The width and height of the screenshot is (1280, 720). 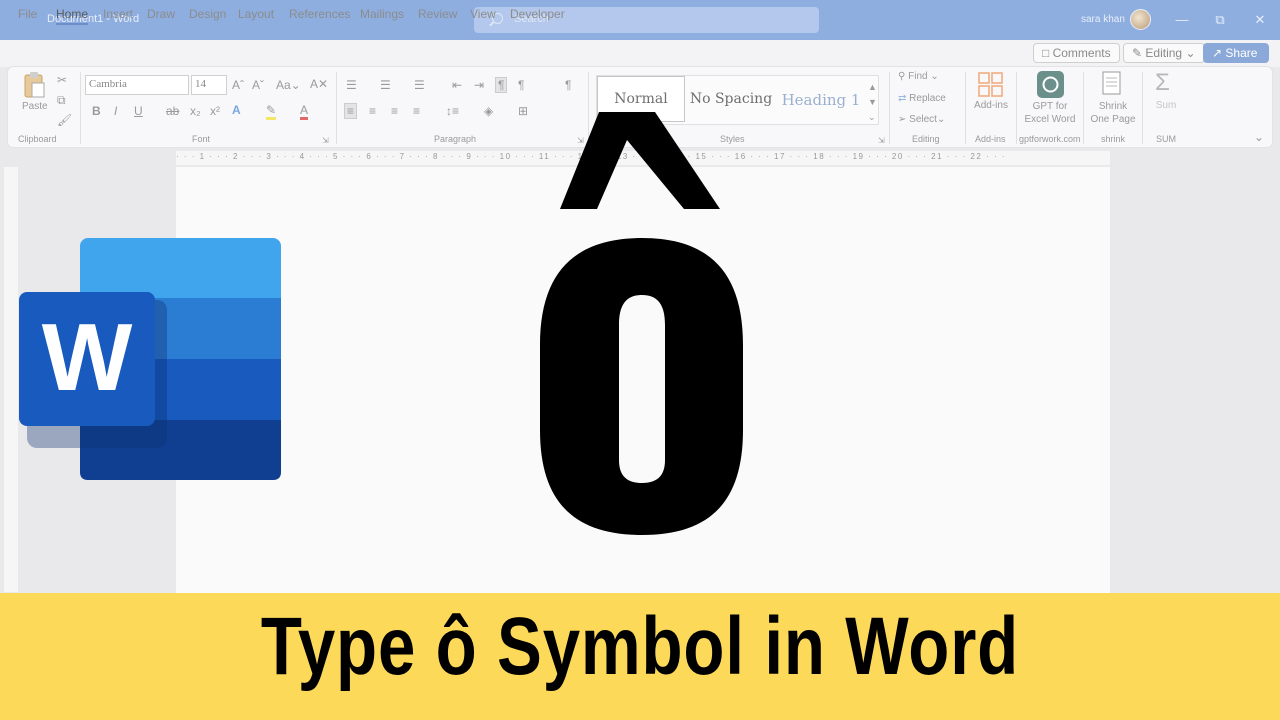 I want to click on shrink-font-icon: Aˇ, so click(x=258, y=85).